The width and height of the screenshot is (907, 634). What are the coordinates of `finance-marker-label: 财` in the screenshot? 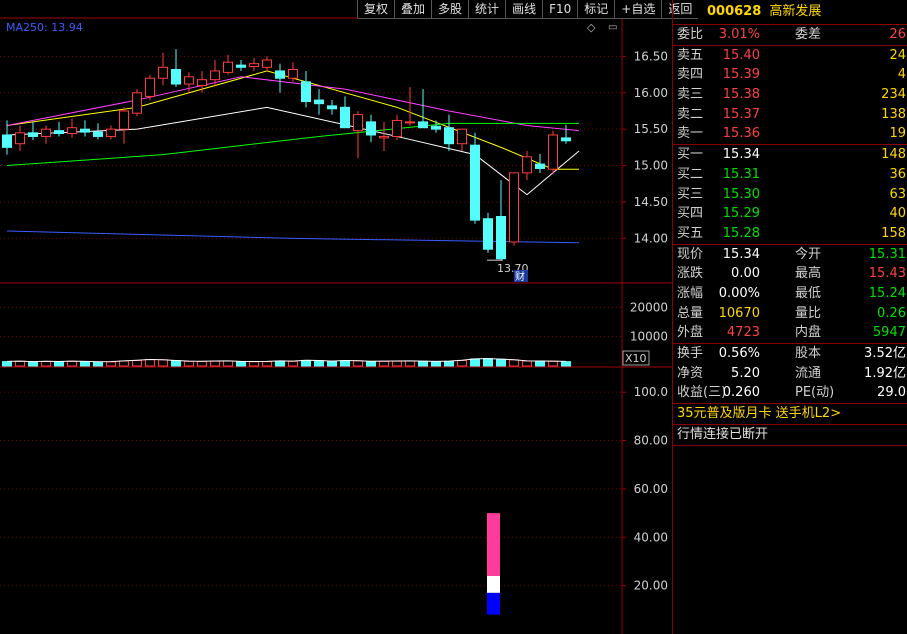 It's located at (520, 276).